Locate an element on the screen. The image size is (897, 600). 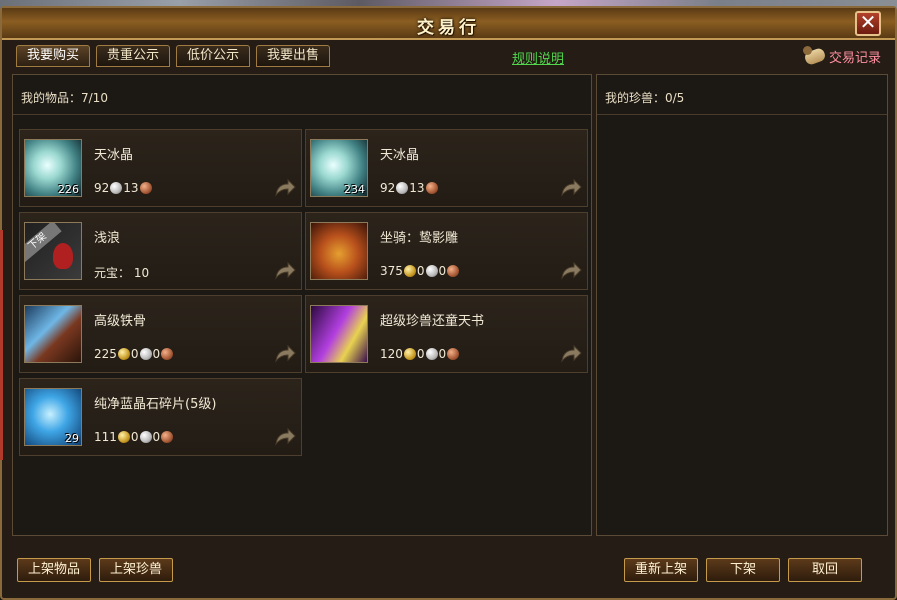
tab-bar: 我要购买 贵重公示 低价公示 我要出售 is located at coordinates (173, 56).